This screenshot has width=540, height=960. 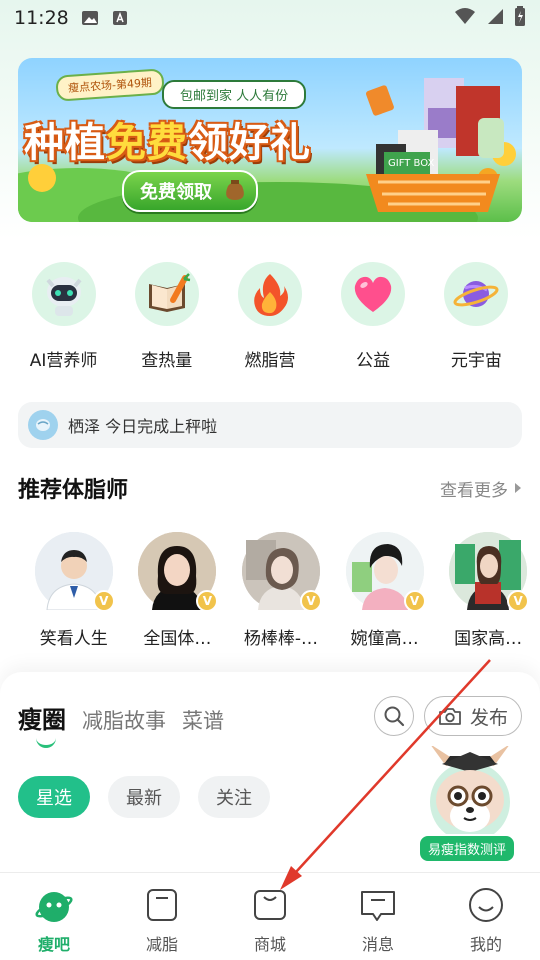 What do you see at coordinates (485, 944) in the screenshot?
I see `nav-label: 我的` at bounding box center [485, 944].